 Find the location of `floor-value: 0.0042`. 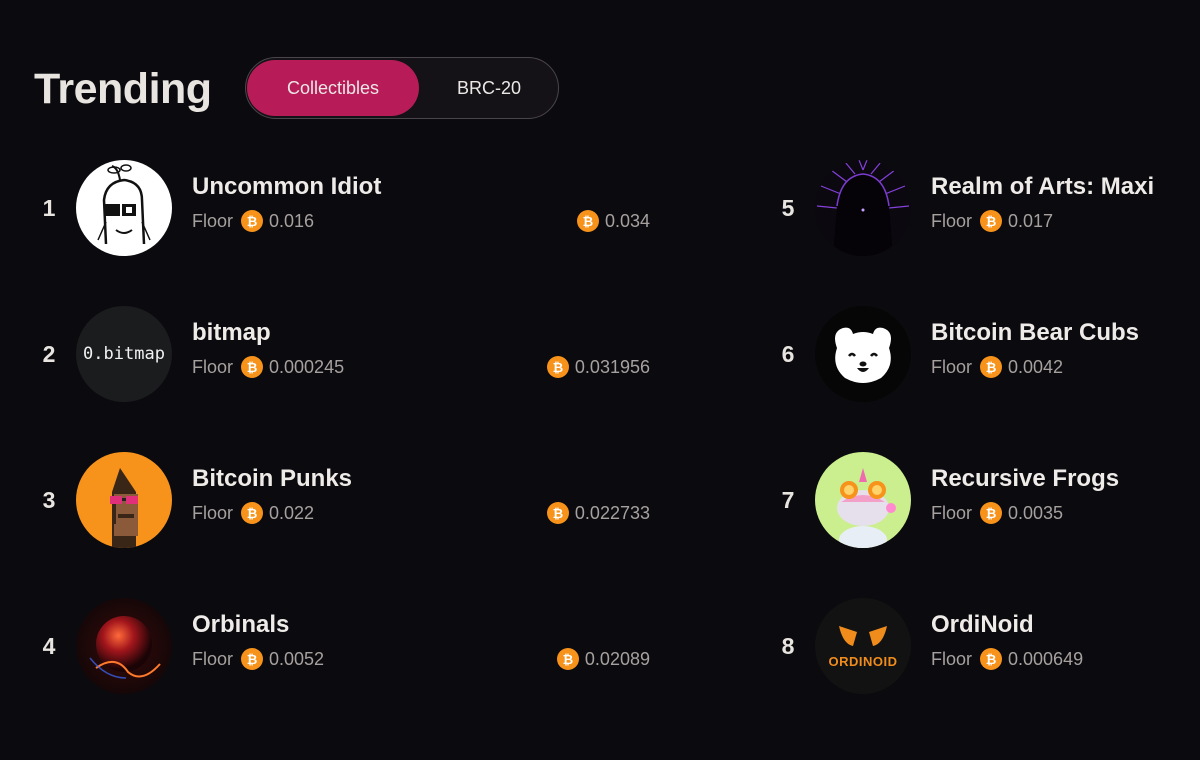

floor-value: 0.0042 is located at coordinates (1036, 366).